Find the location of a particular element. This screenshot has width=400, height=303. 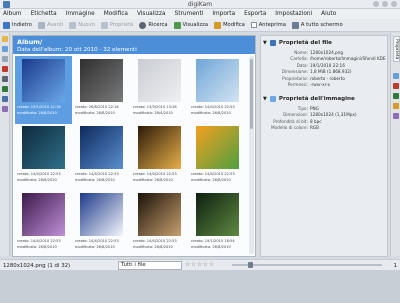

new-album-button: Nuovo is located at coordinates (82, 25).